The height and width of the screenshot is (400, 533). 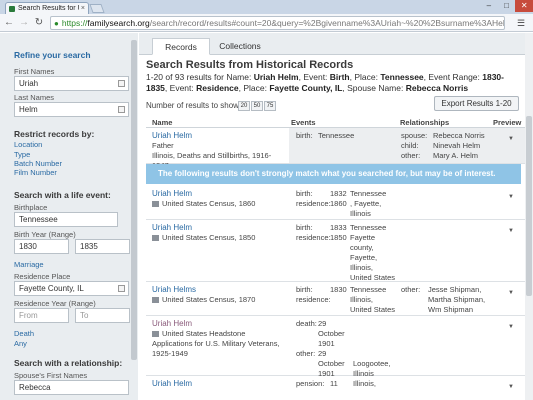 I want to click on restrict-film-link: Film Number, so click(x=35, y=172).